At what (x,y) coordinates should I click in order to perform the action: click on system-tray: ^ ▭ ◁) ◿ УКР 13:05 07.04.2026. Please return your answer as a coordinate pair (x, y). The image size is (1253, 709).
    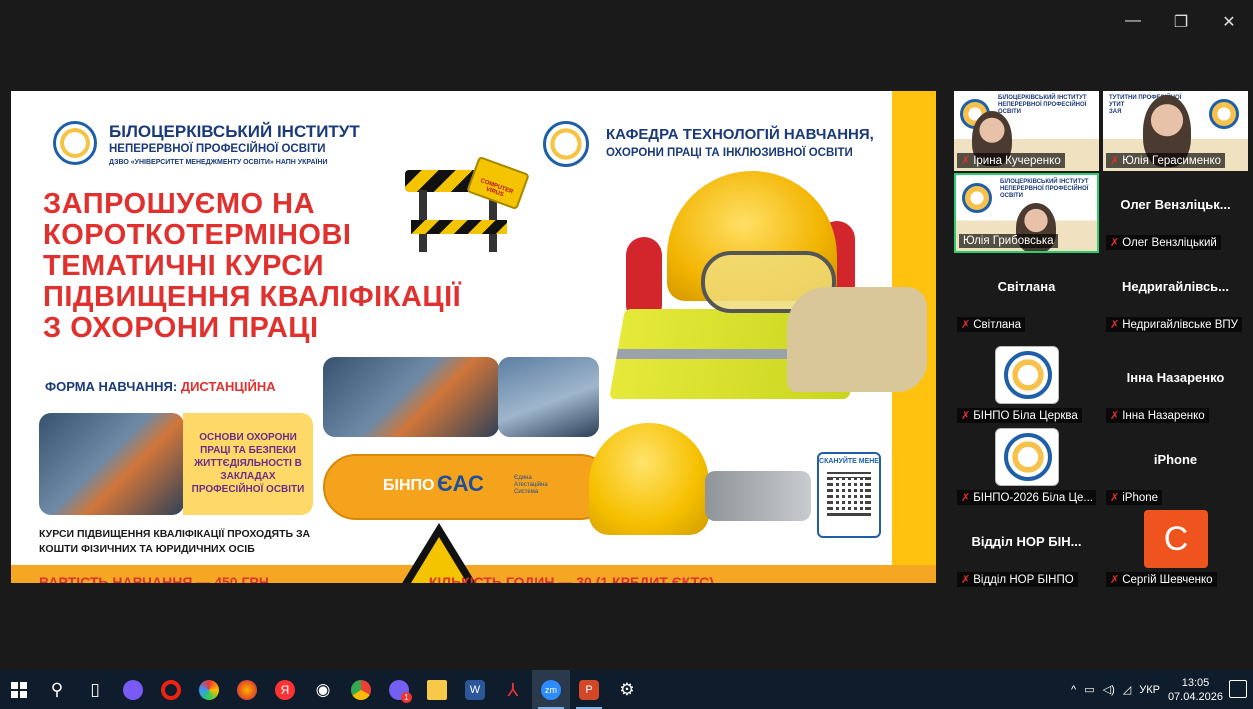
    Looking at the image, I should click on (1147, 689).